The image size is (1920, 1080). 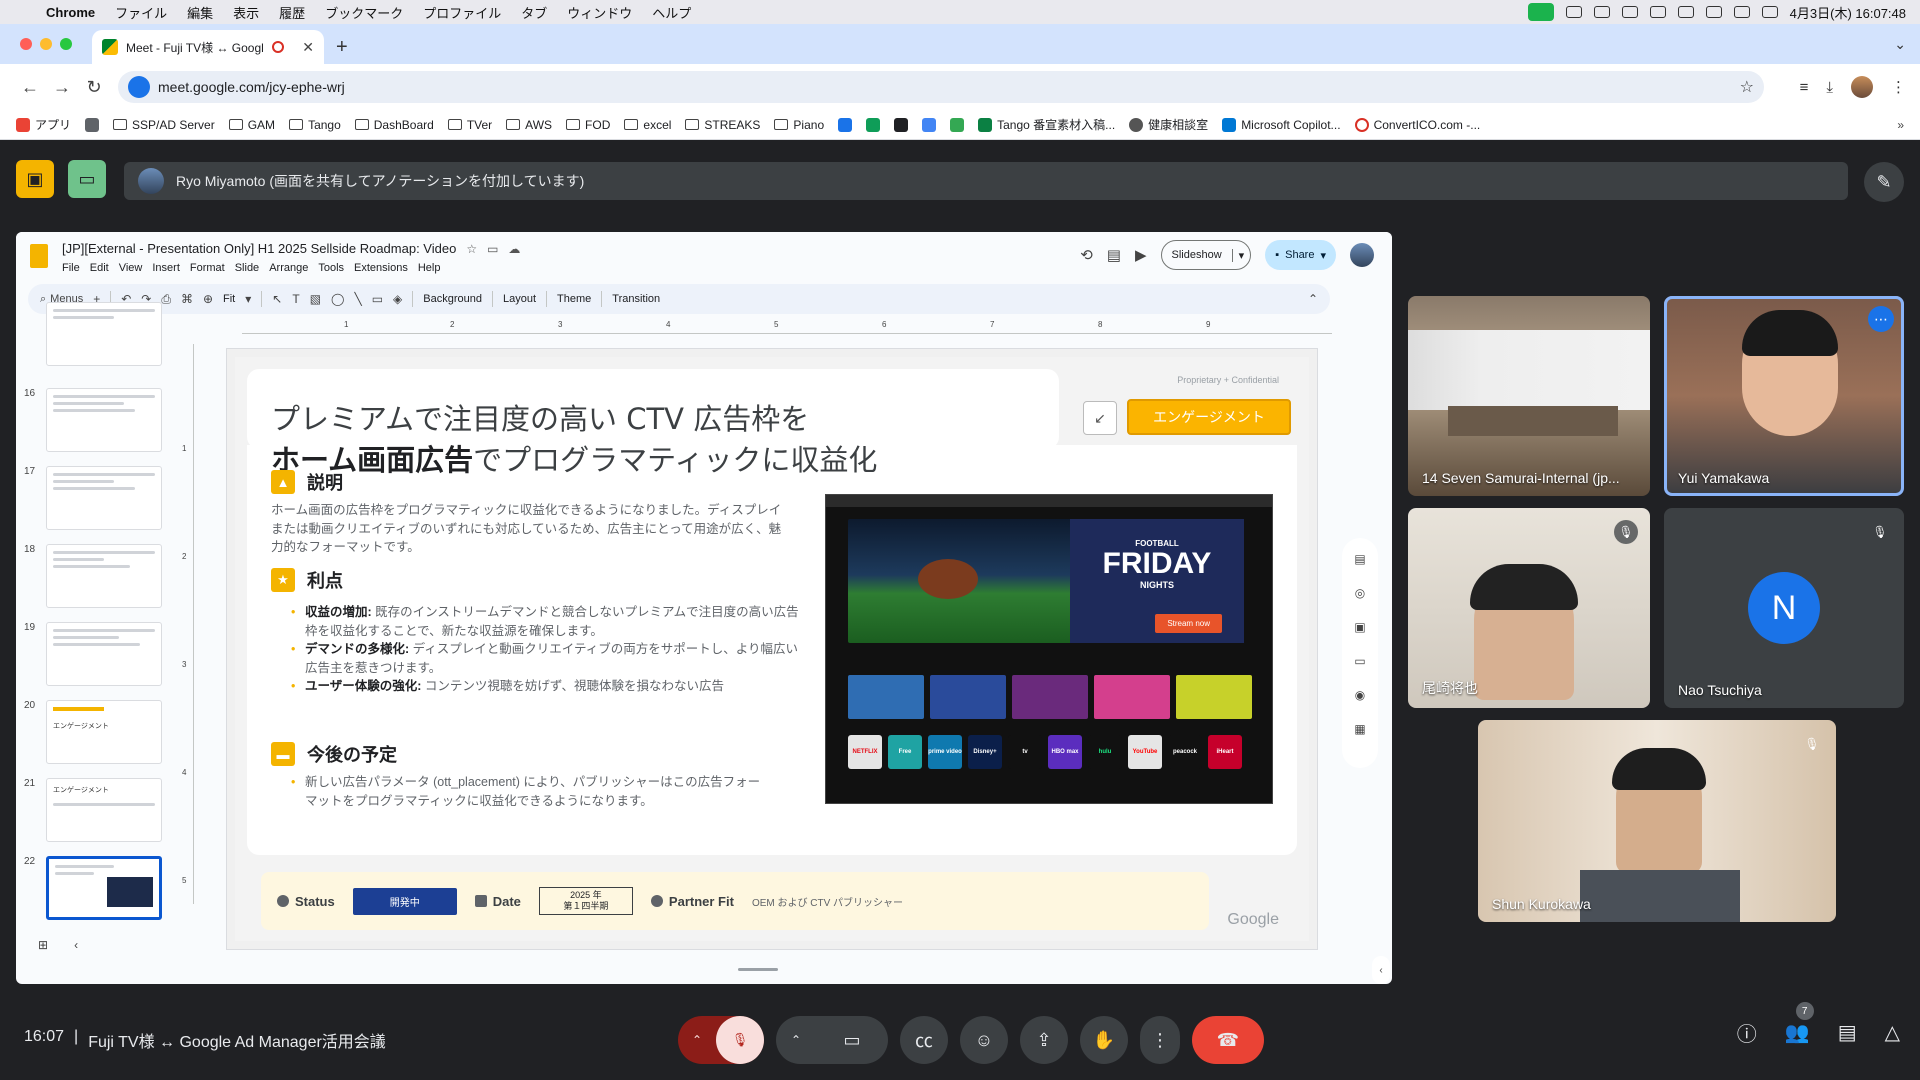 I want to click on version-history-icon: ⟲, so click(x=1086, y=255).